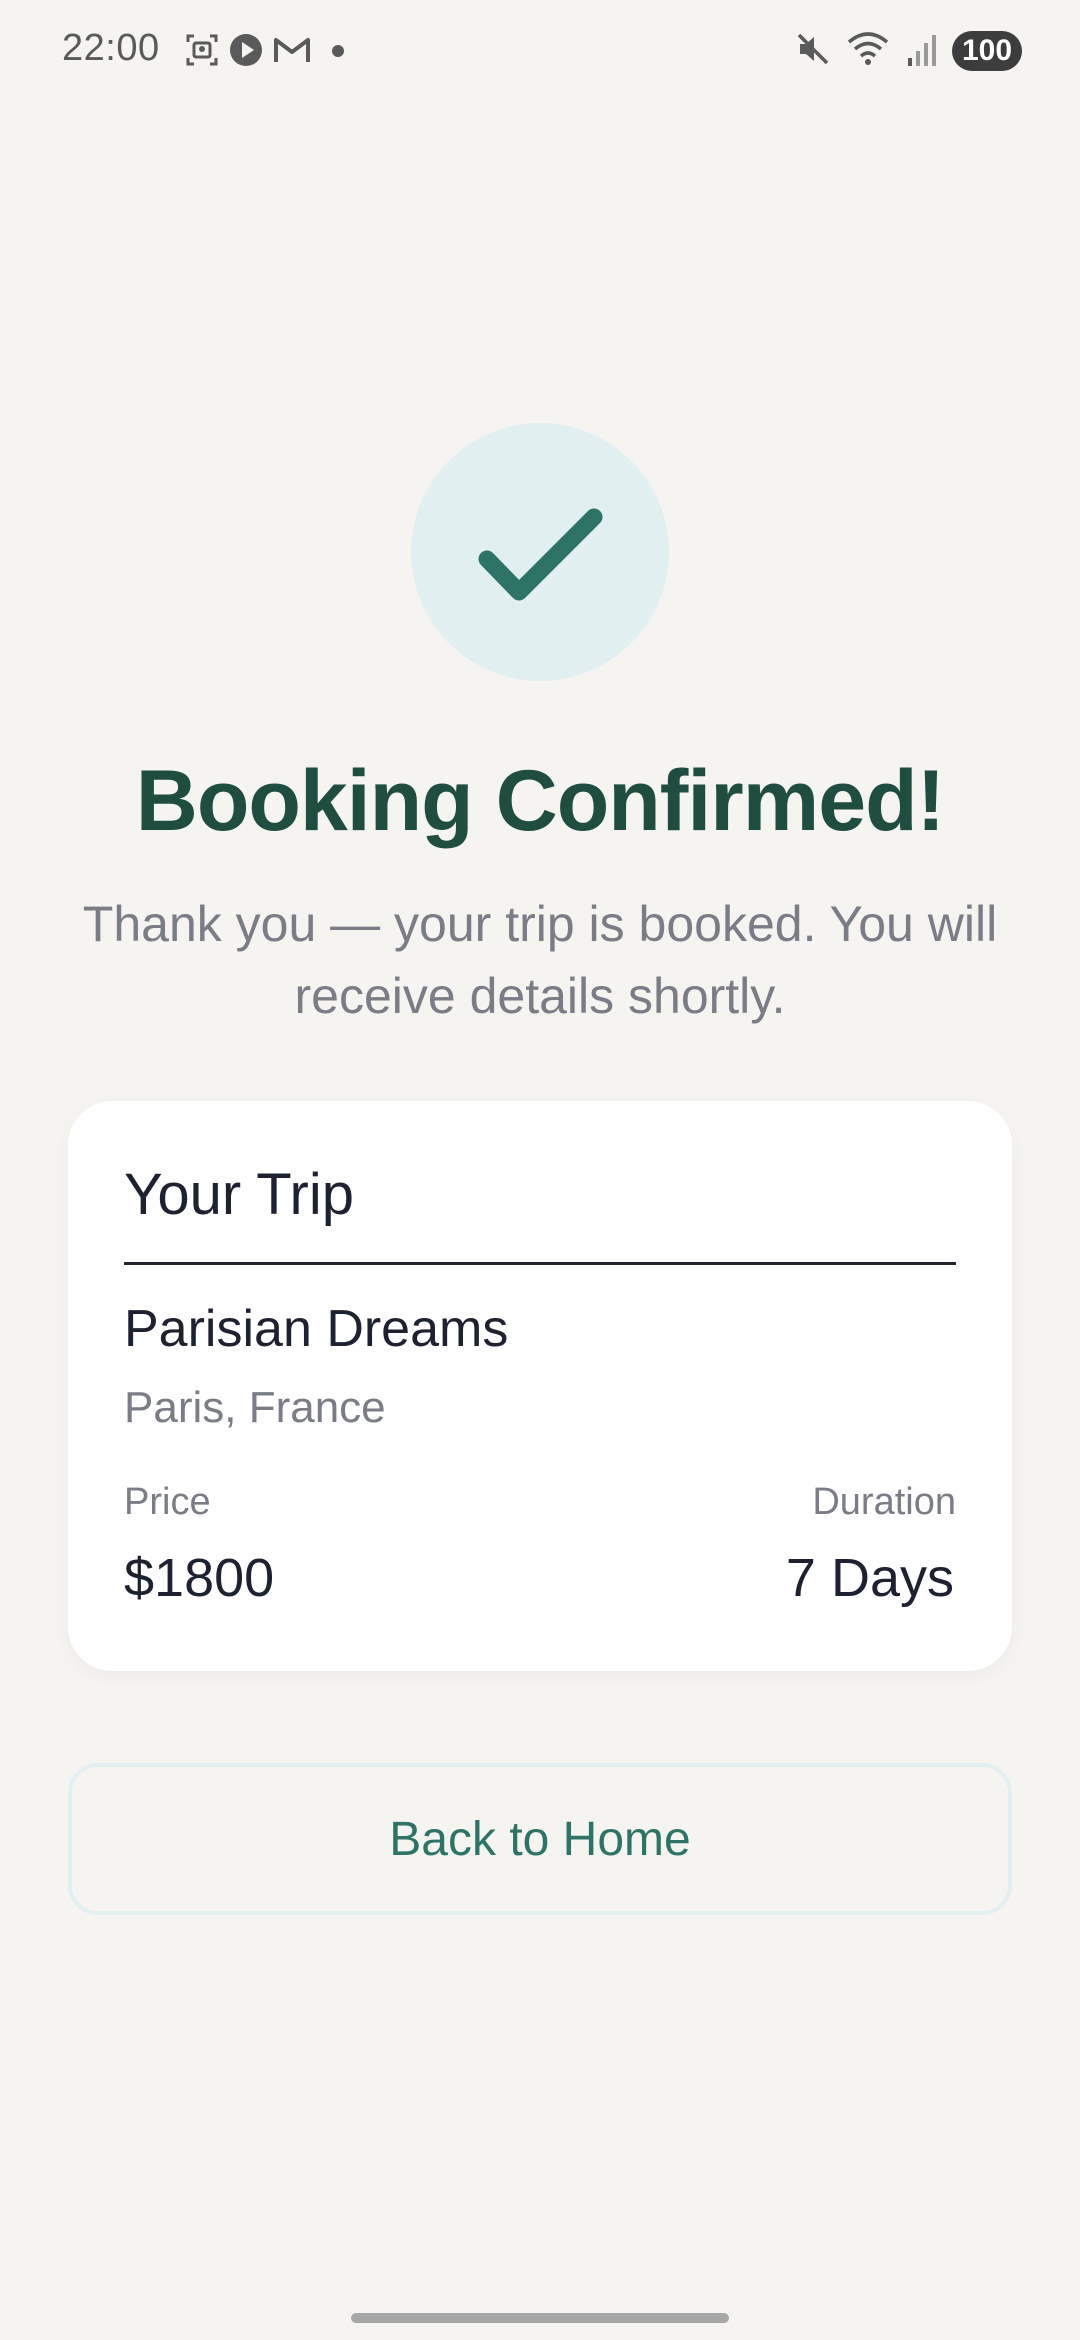 This screenshot has height=2340, width=1080. What do you see at coordinates (540, 2318) in the screenshot?
I see `home-gesture-bar` at bounding box center [540, 2318].